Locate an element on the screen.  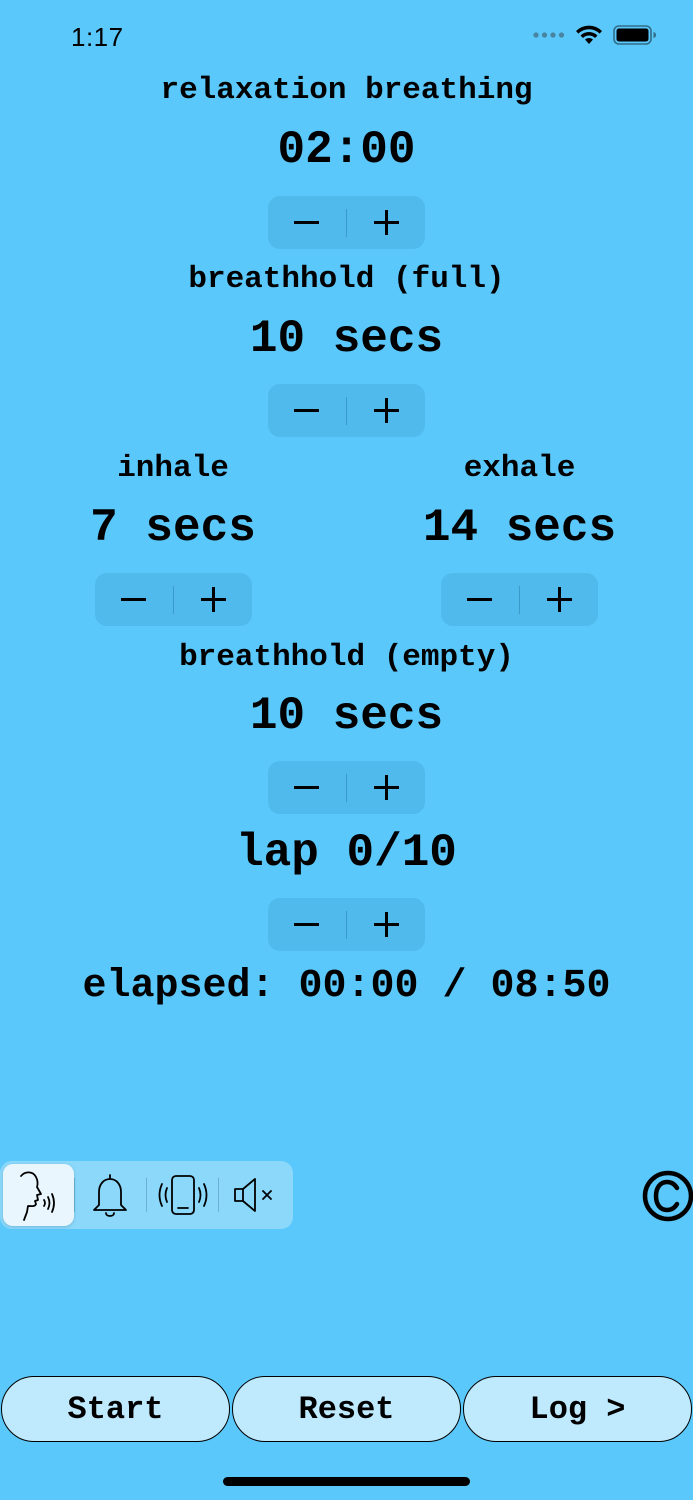
vibrate-icon is located at coordinates (182, 1195).